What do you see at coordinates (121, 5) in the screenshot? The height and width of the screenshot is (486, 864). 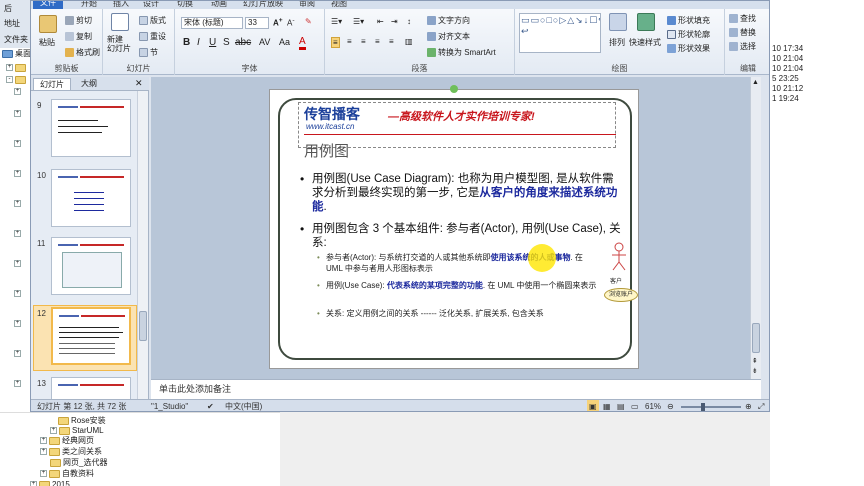 I see `tab-insert: 插入` at bounding box center [121, 5].